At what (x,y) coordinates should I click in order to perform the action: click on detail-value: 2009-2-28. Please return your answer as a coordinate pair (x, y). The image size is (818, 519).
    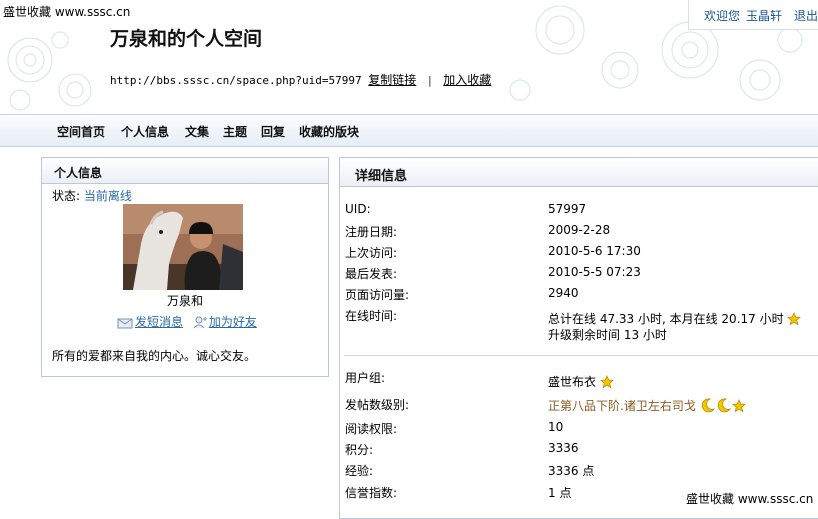
    Looking at the image, I should click on (579, 230).